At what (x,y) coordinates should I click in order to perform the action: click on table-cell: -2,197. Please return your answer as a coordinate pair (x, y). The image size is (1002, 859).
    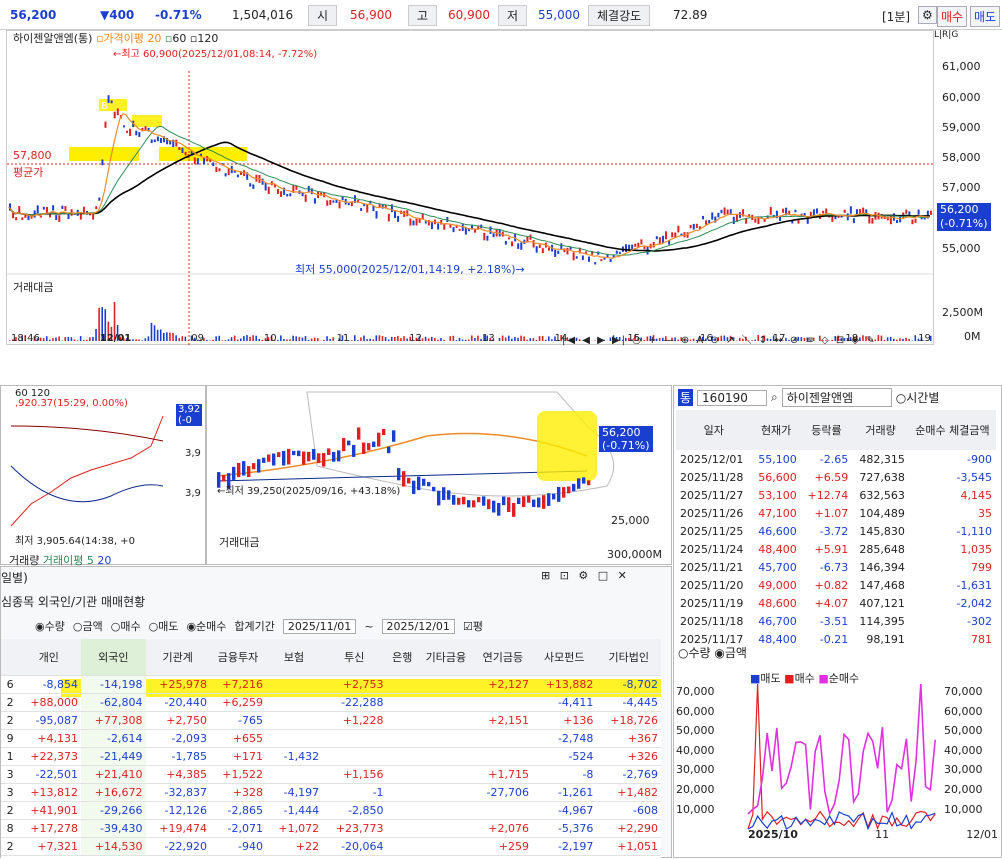
    Looking at the image, I should click on (564, 846).